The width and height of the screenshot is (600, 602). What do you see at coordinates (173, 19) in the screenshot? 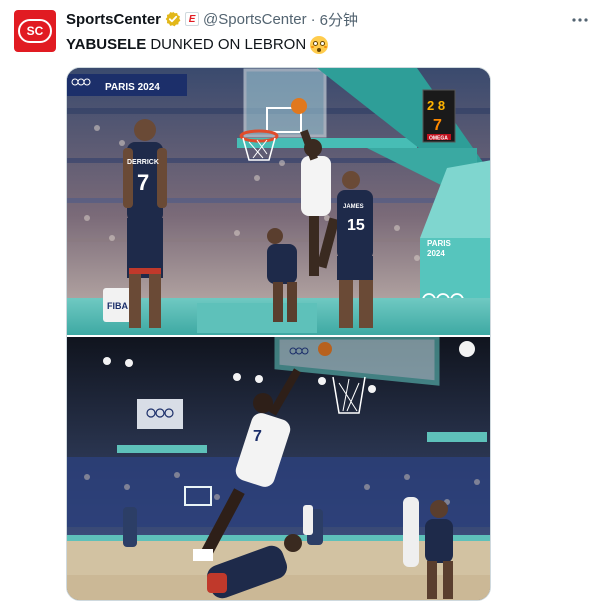
I see `verified-badge-icon` at bounding box center [173, 19].